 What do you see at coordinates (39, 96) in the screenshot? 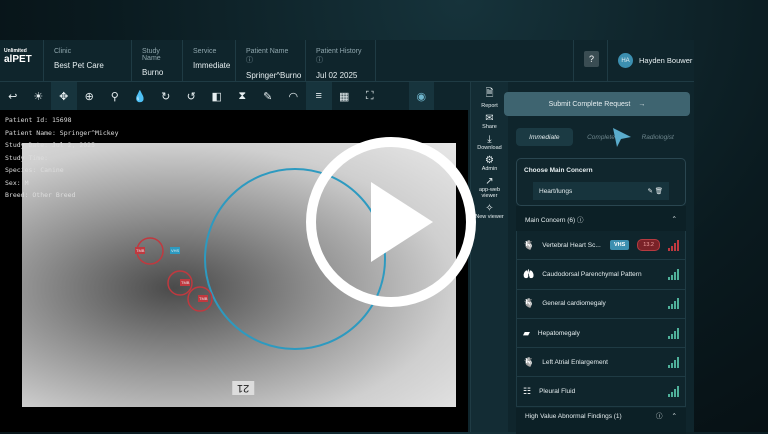
I see `brightness-icon: ☀` at bounding box center [39, 96].